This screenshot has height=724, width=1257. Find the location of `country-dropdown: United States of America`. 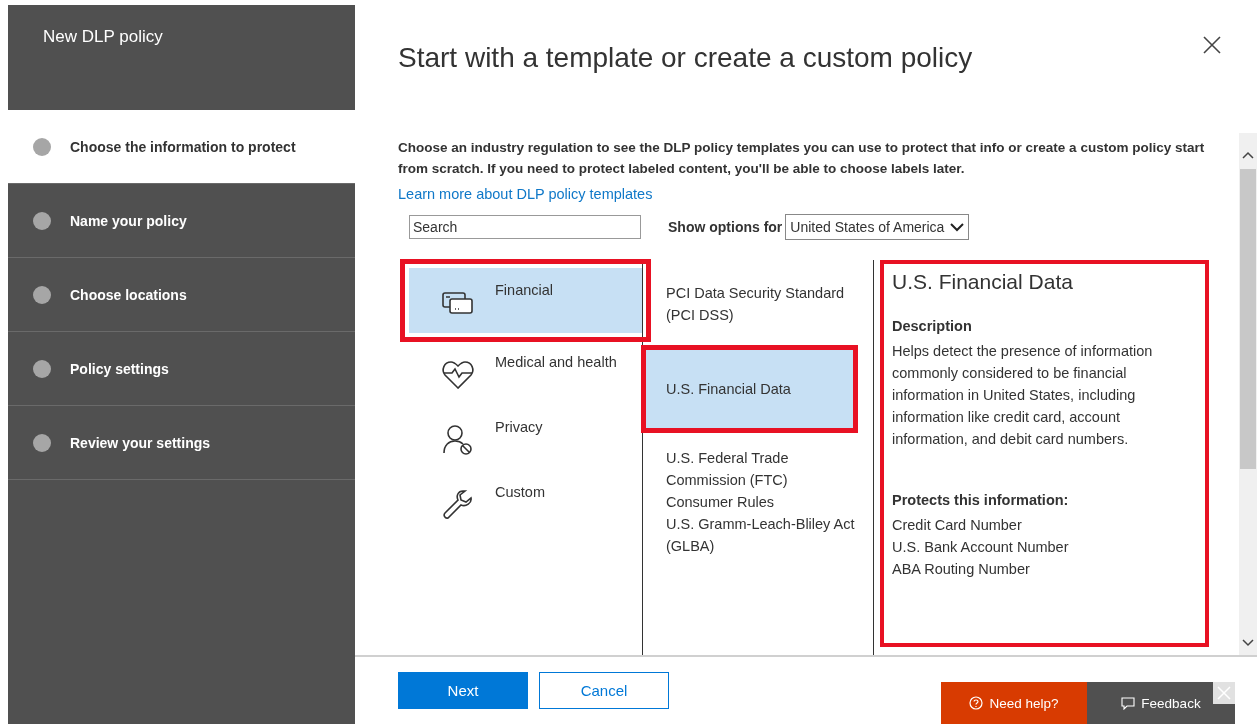

country-dropdown: United States of America is located at coordinates (877, 227).